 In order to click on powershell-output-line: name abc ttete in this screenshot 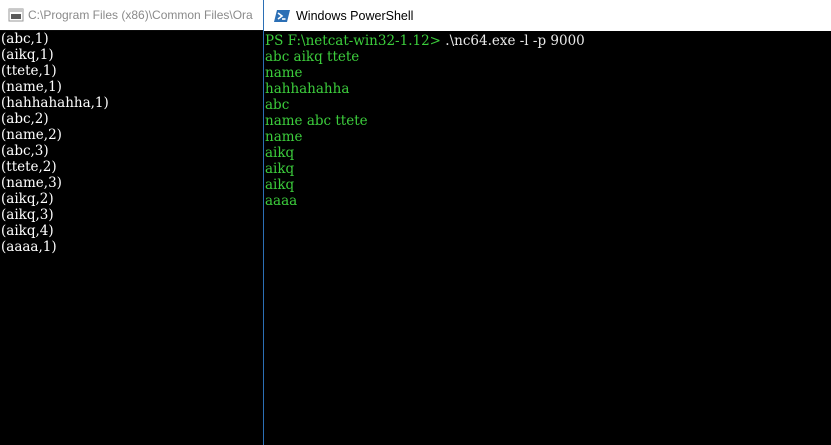, I will do `click(316, 121)`.